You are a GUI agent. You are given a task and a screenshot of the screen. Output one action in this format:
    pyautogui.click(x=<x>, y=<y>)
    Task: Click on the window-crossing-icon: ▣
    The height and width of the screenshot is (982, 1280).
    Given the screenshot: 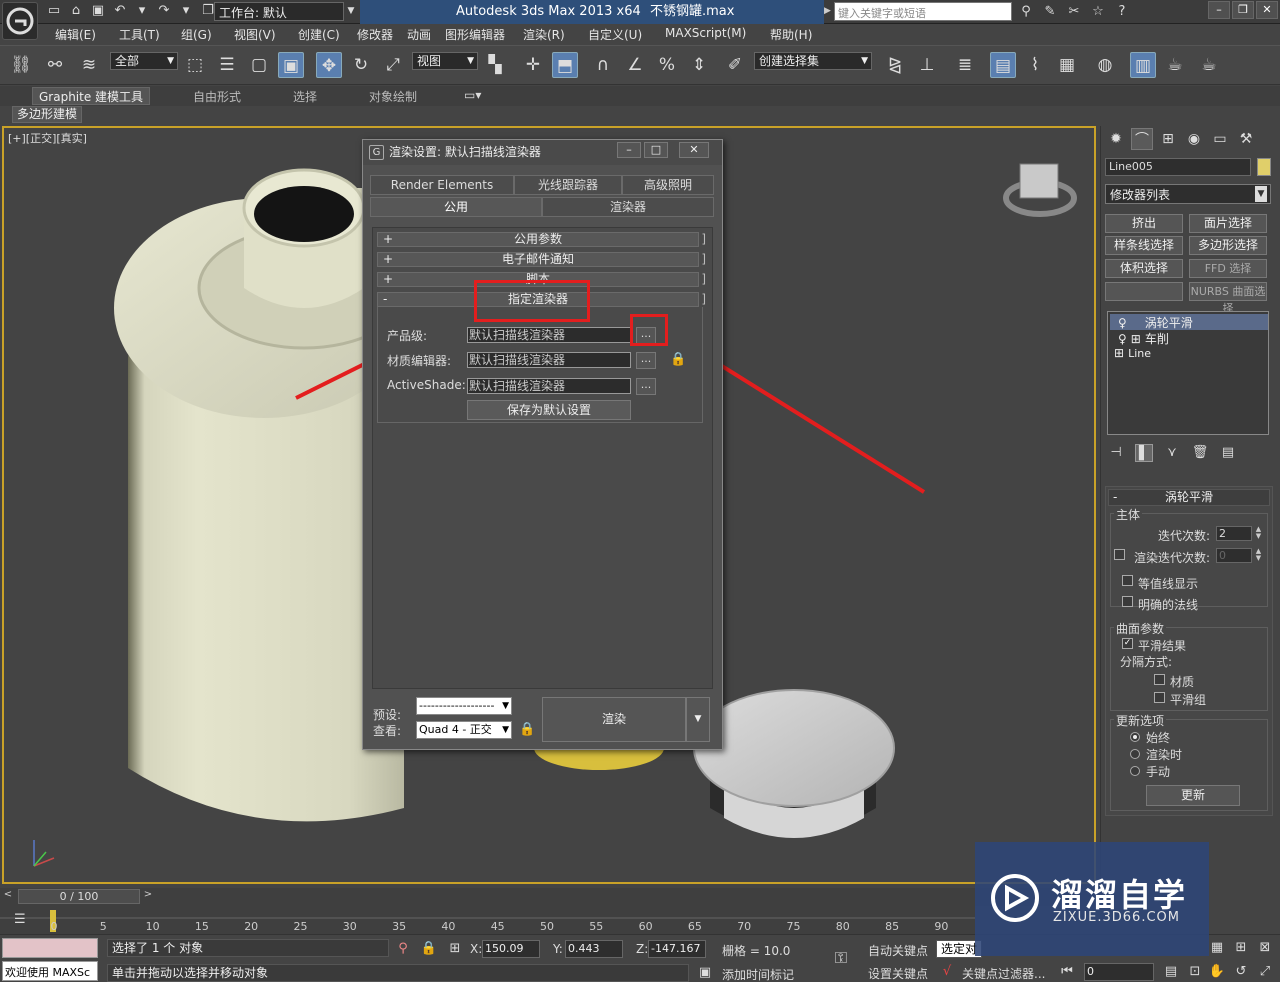 What is the action you would take?
    pyautogui.click(x=291, y=65)
    